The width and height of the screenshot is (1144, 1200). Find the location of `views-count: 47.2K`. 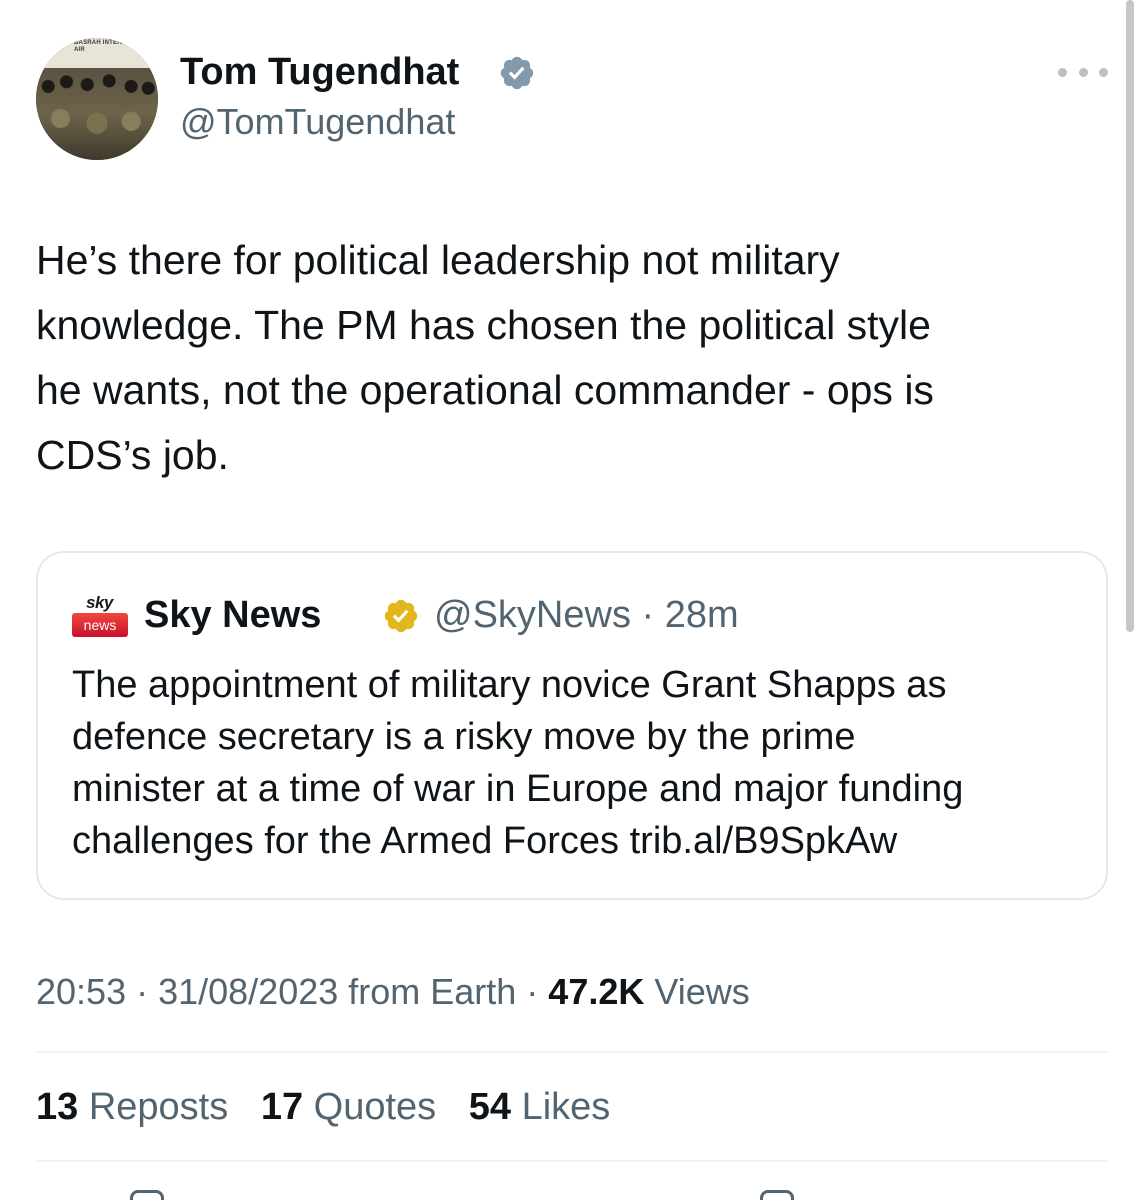

views-count: 47.2K is located at coordinates (596, 991).